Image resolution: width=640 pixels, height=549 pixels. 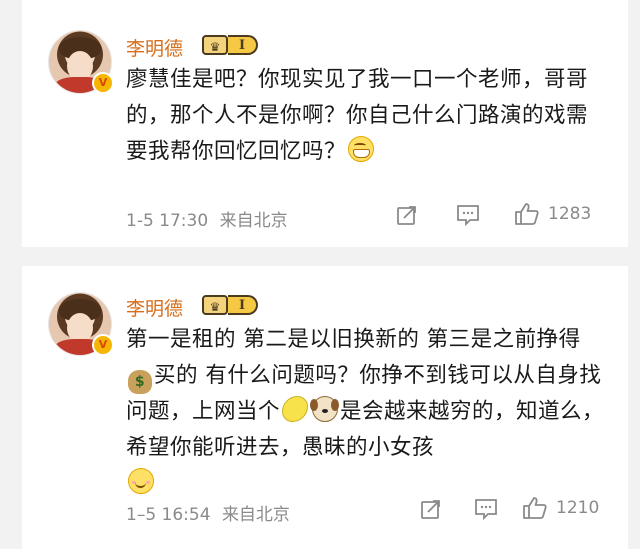 I want to click on dog-emoji-icon, so click(x=324, y=409).